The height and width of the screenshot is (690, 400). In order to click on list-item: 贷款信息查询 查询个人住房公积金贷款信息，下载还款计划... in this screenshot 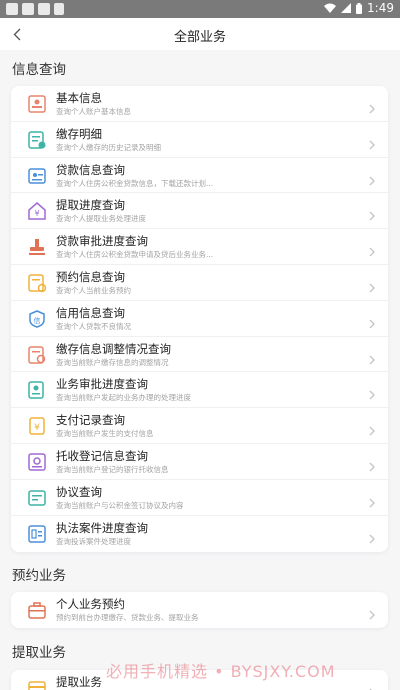, I will do `click(199, 176)`.